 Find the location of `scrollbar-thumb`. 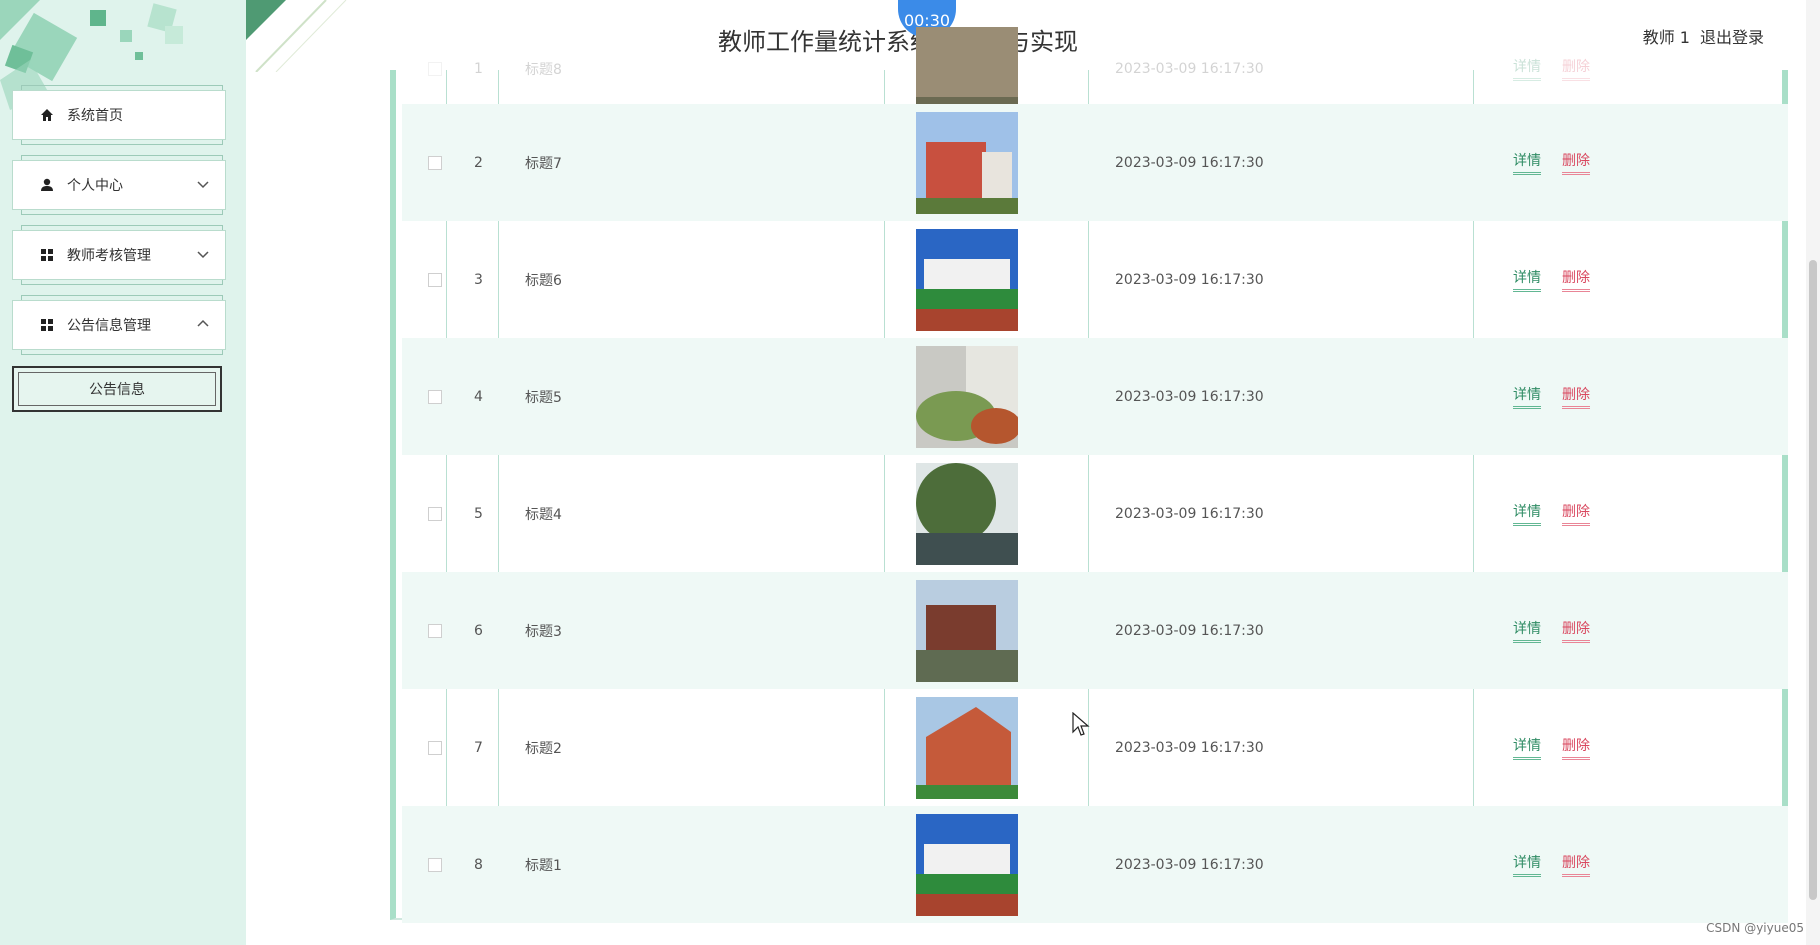

scrollbar-thumb is located at coordinates (1813, 580).